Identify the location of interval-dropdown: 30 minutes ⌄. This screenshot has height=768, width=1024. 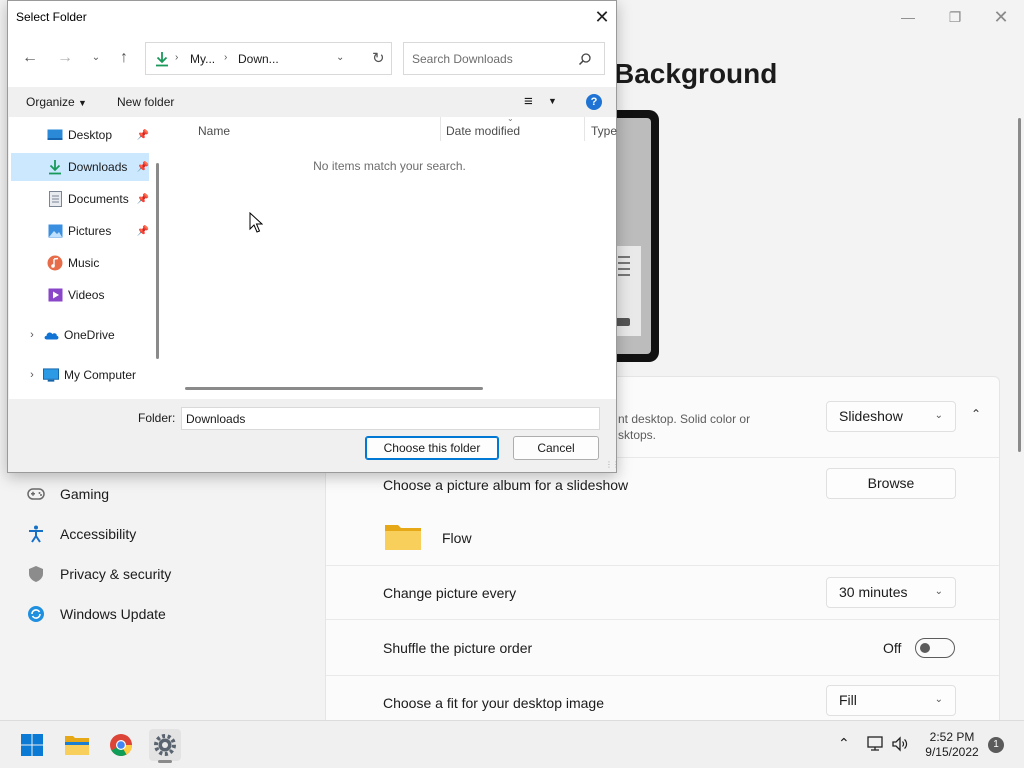
(891, 592).